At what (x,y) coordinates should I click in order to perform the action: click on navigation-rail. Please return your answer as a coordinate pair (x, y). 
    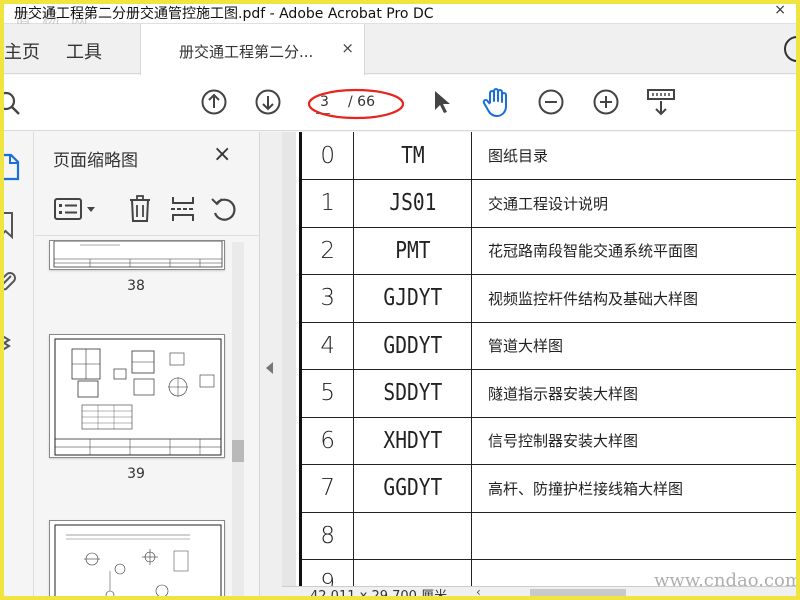
    Looking at the image, I should click on (17, 366).